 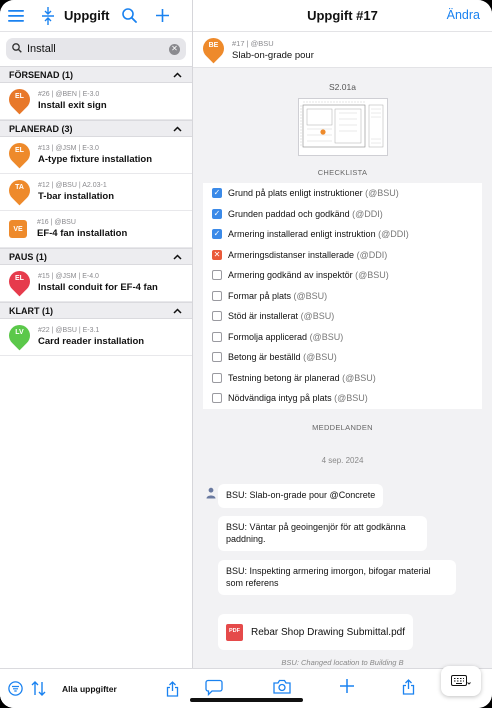 What do you see at coordinates (301, 496) in the screenshot?
I see `message-bubble: BSU: Slab-on-grade pour @Concrete` at bounding box center [301, 496].